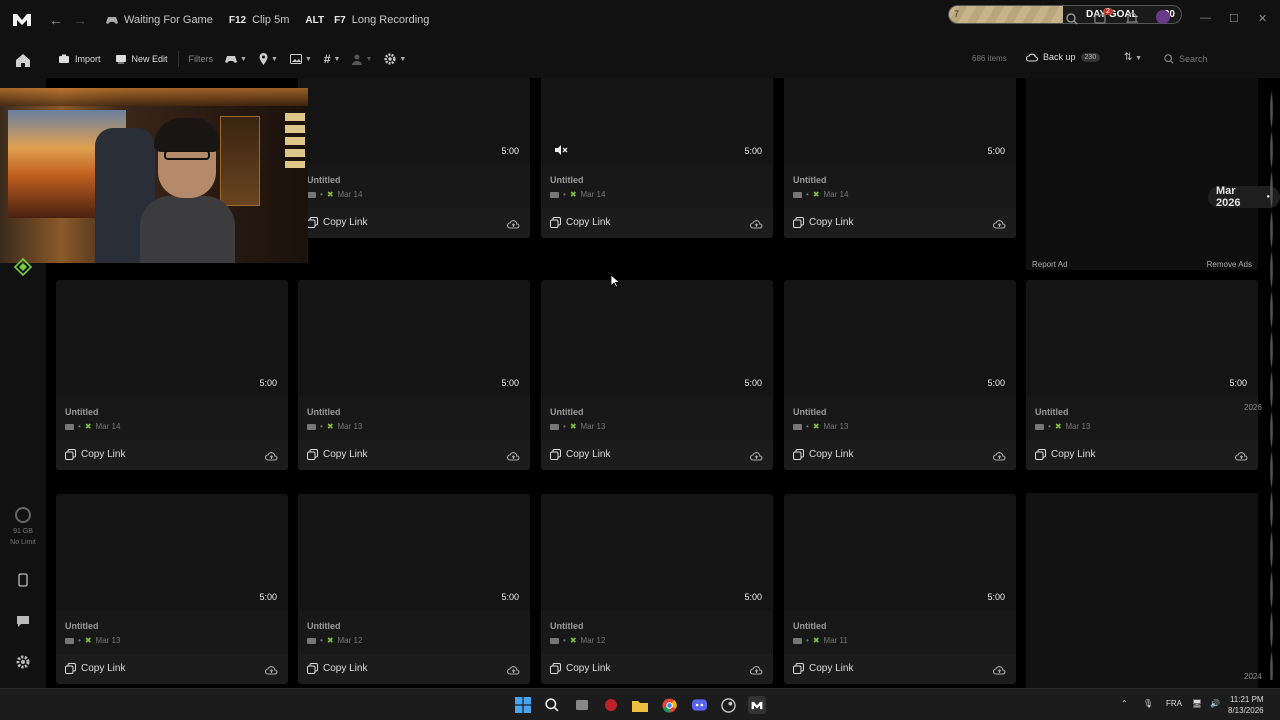  I want to click on microphone-icon: 🎙, so click(1148, 703).